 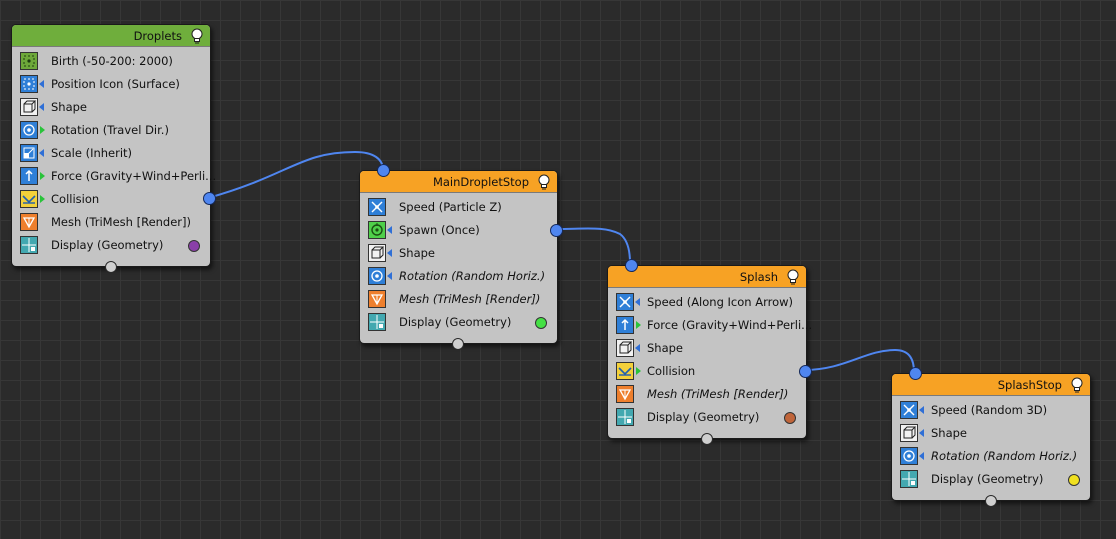 I want to click on spawn-icon, so click(x=377, y=230).